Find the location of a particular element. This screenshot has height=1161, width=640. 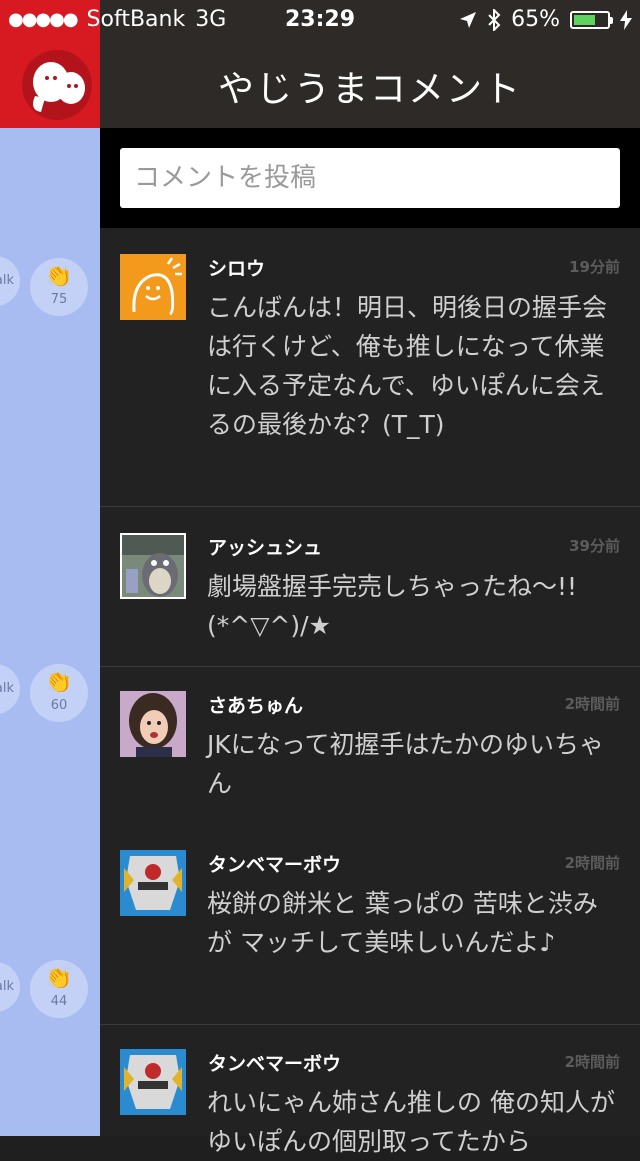

comment-item: さあちゅん 2時間前 JKになって初握手はたかのゆいちゃん is located at coordinates (370, 746).